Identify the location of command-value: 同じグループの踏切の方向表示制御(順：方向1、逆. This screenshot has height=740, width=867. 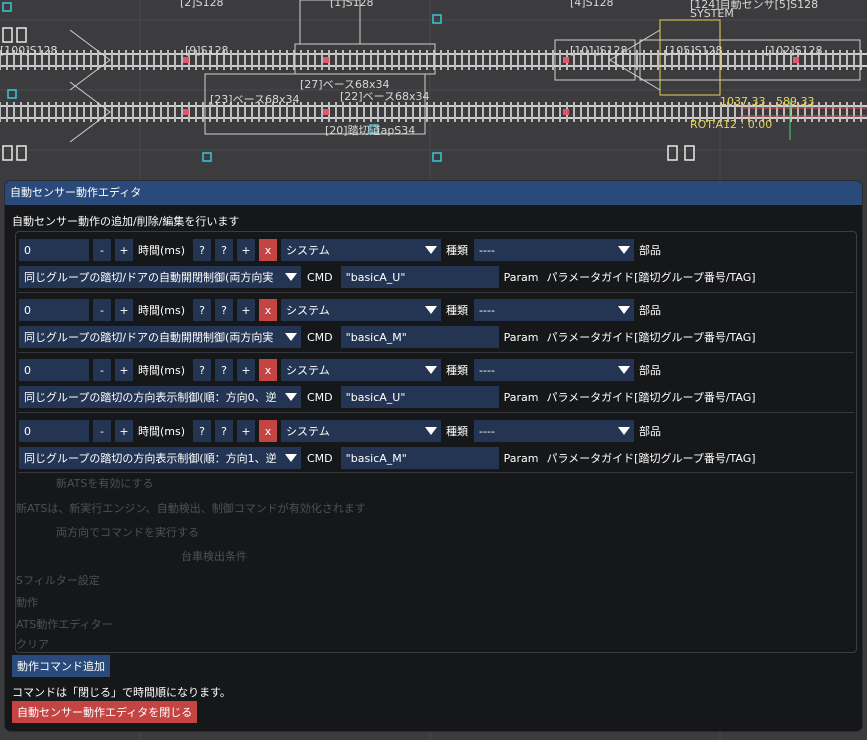
(150, 458).